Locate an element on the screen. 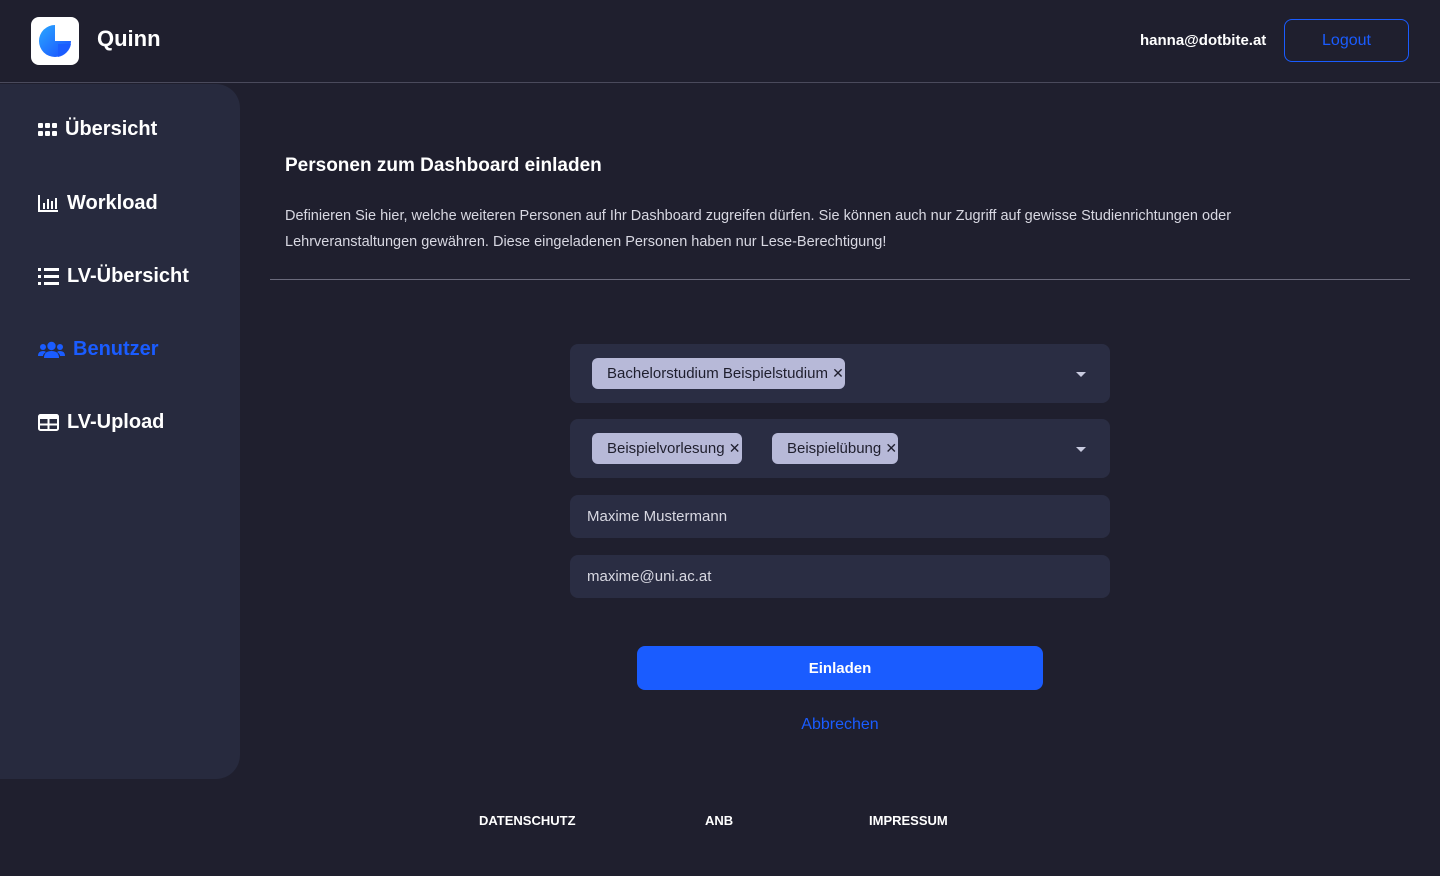 The width and height of the screenshot is (1440, 876). bar-chart-icon is located at coordinates (48, 203).